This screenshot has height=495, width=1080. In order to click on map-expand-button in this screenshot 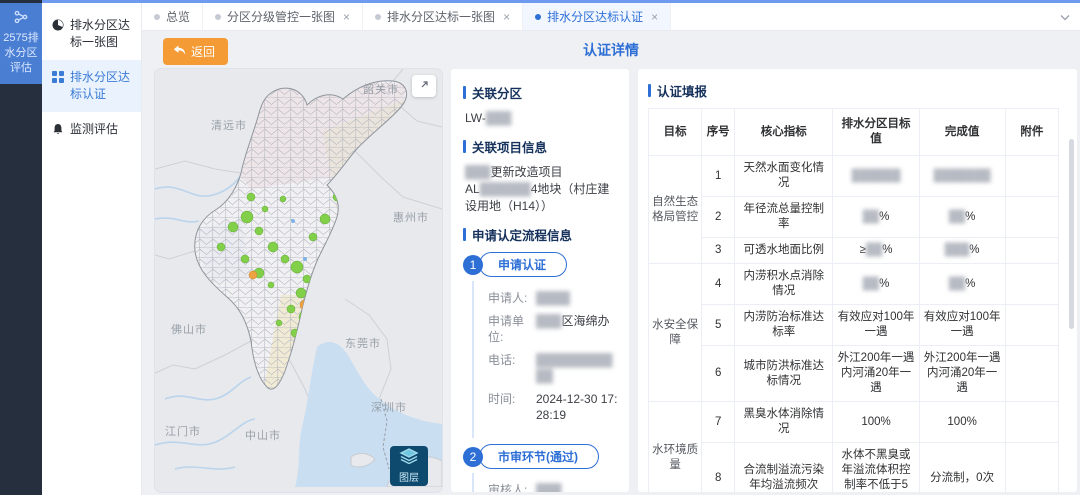, I will do `click(424, 86)`.